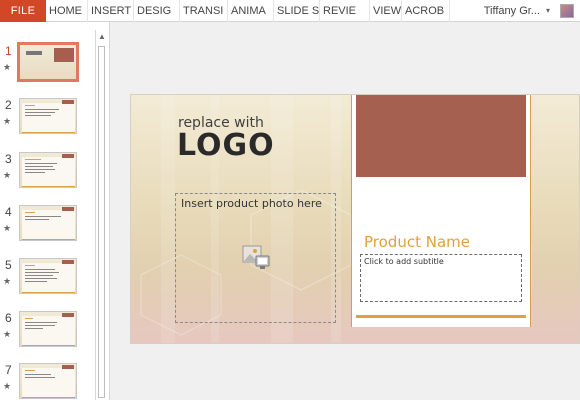 This screenshot has width=580, height=413. What do you see at coordinates (567, 11) in the screenshot?
I see `avatar` at bounding box center [567, 11].